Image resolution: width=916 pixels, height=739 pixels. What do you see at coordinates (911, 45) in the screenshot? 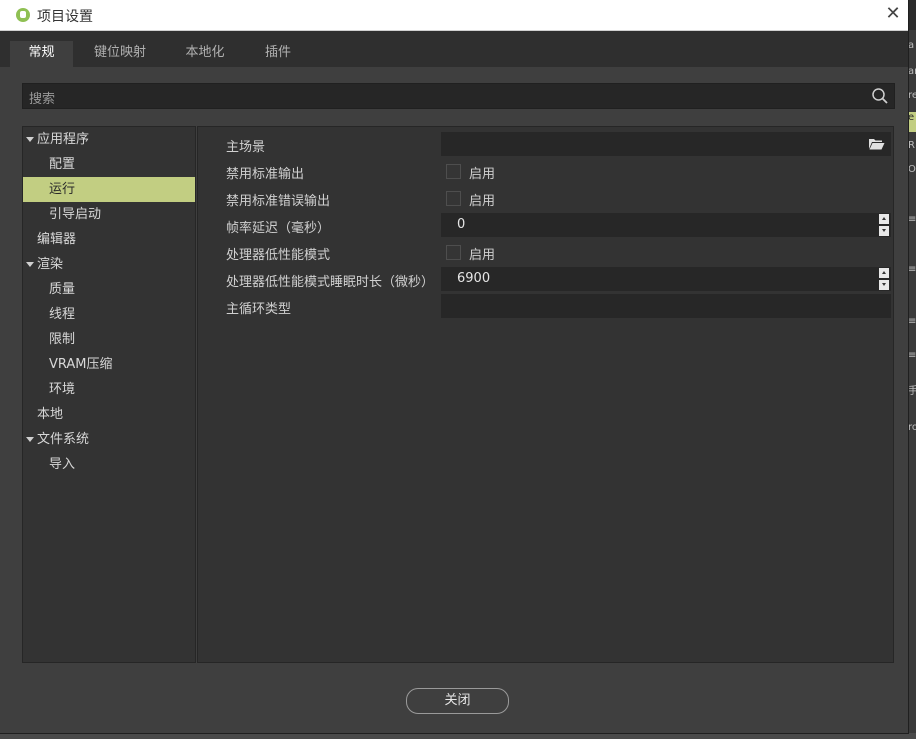
I see `background-snippet: a` at bounding box center [911, 45].